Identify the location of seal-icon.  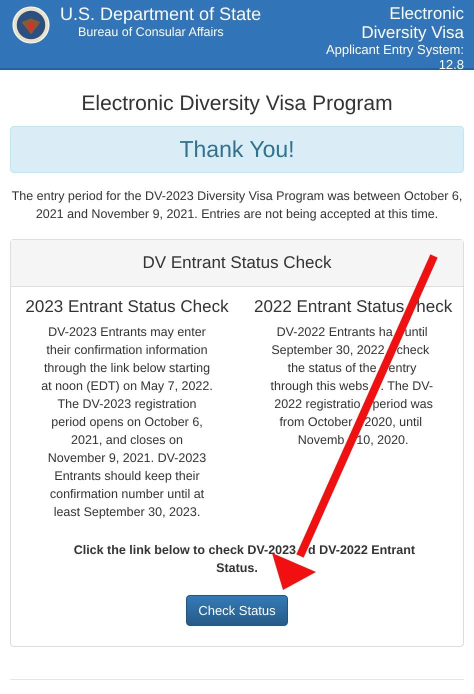
(31, 25).